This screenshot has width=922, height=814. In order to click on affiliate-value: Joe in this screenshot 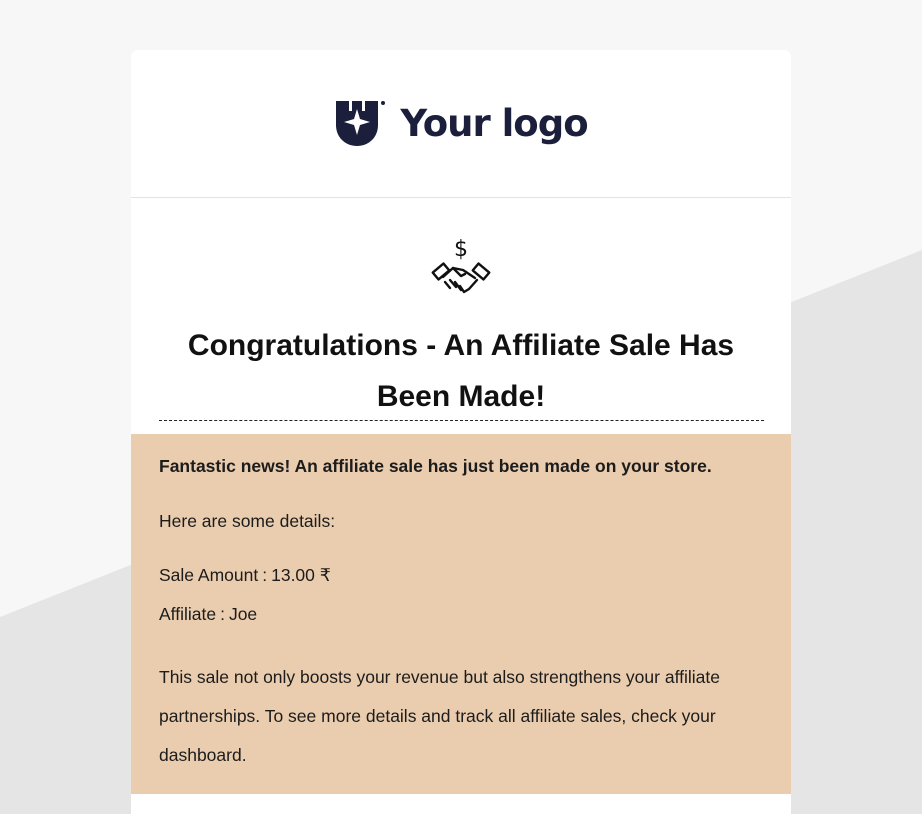, I will do `click(243, 614)`.